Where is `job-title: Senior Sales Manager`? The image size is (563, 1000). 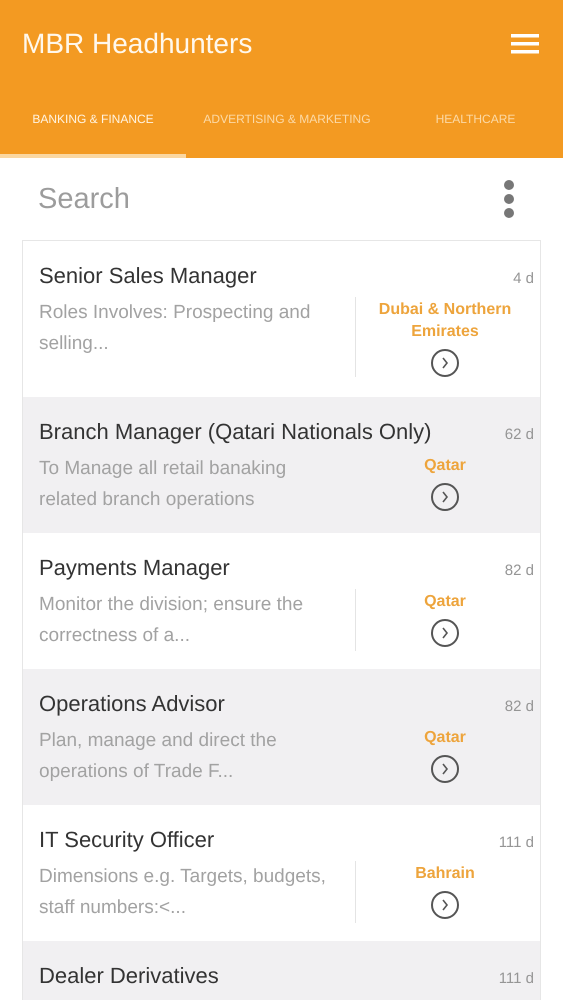
job-title: Senior Sales Manager is located at coordinates (148, 276).